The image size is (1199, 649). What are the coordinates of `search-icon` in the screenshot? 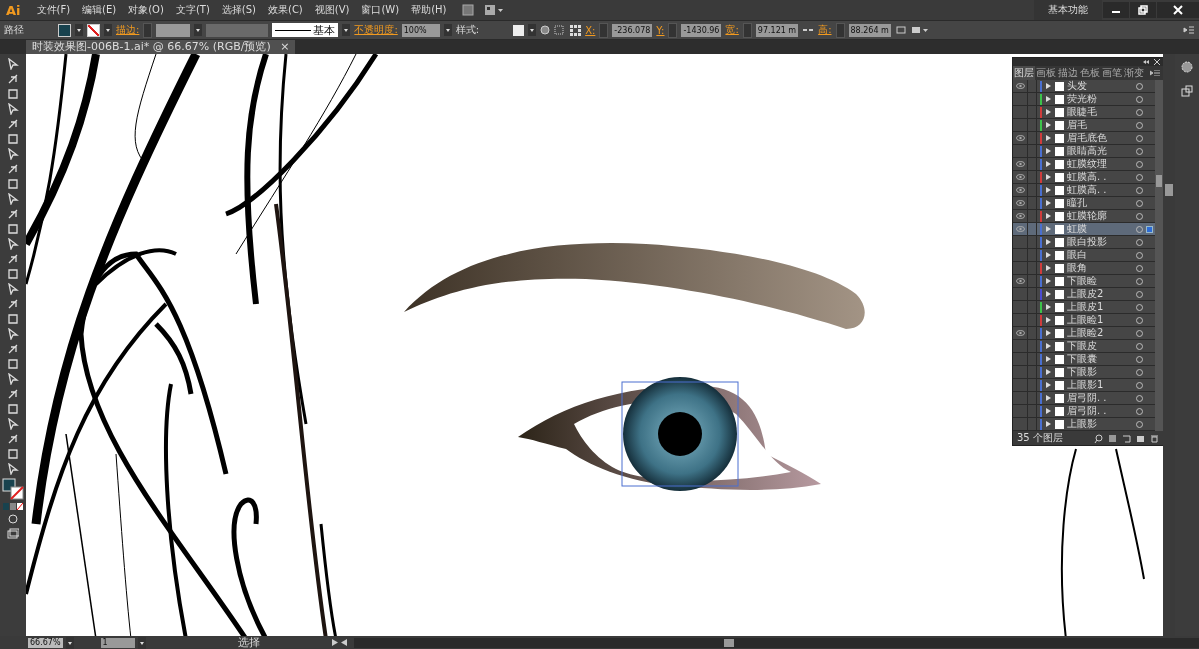 It's located at (1098, 438).